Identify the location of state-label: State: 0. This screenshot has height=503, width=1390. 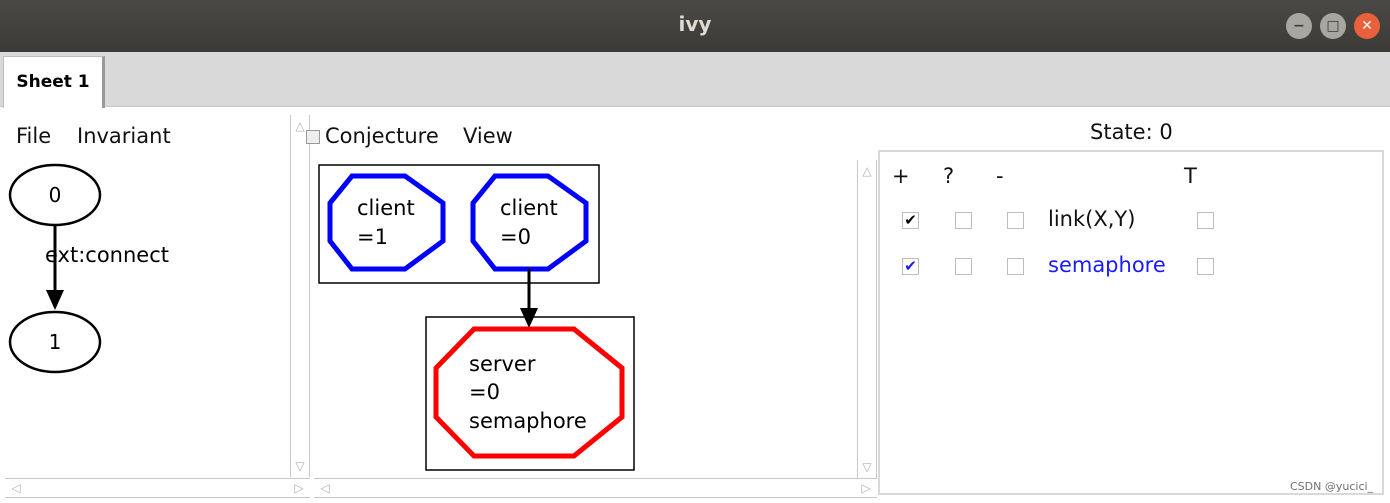
(1131, 132).